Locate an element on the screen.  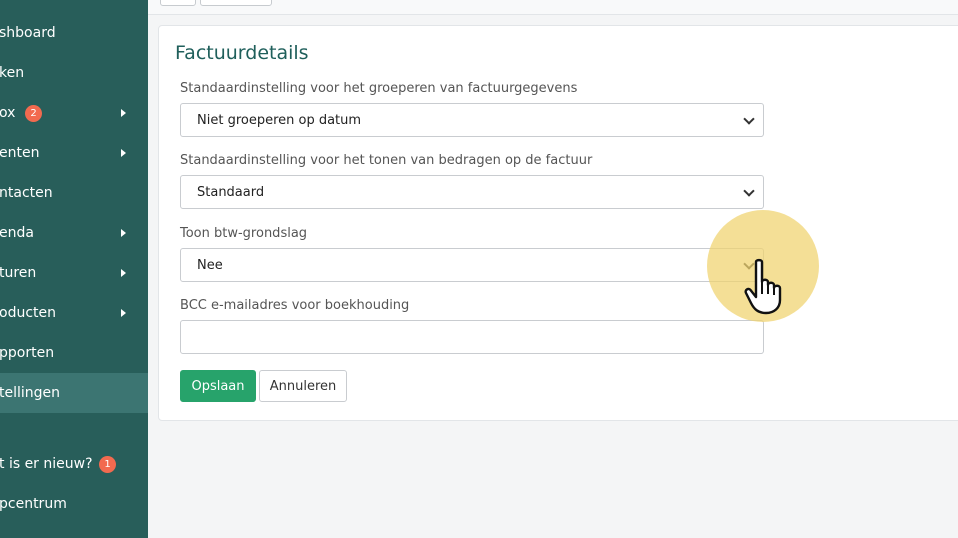
sidebar-item-taken: ken is located at coordinates (74, 73).